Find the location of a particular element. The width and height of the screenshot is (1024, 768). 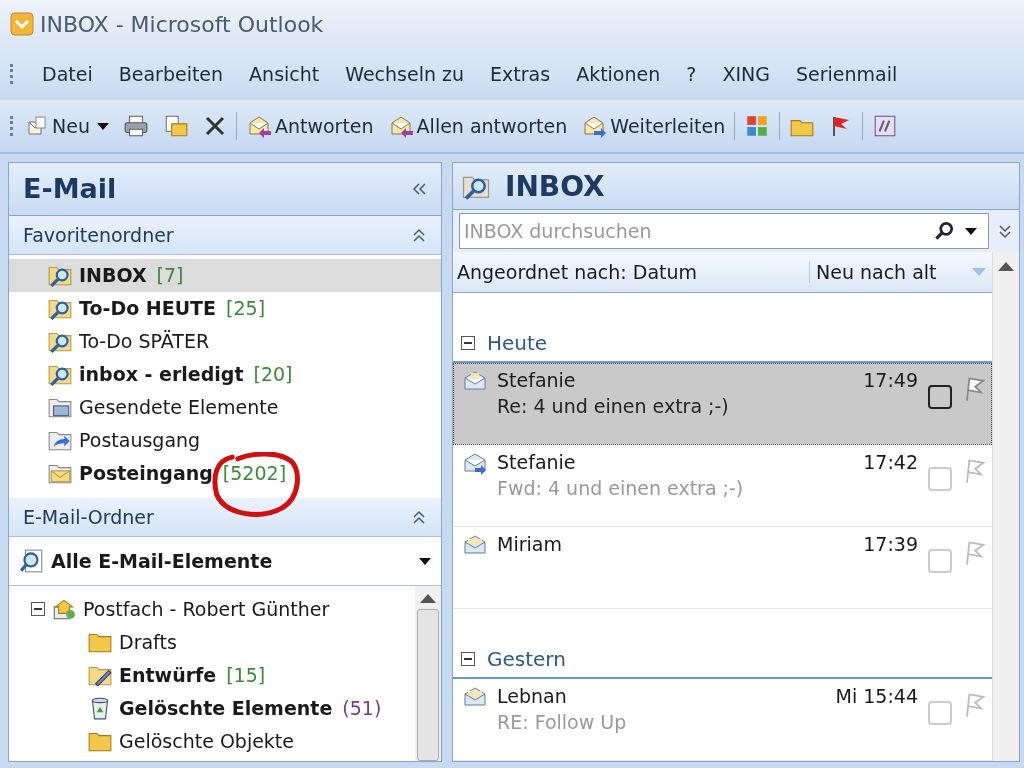

message-item: Stefanie 17:49 Re: 4 und einen extra ;-) is located at coordinates (722, 404).